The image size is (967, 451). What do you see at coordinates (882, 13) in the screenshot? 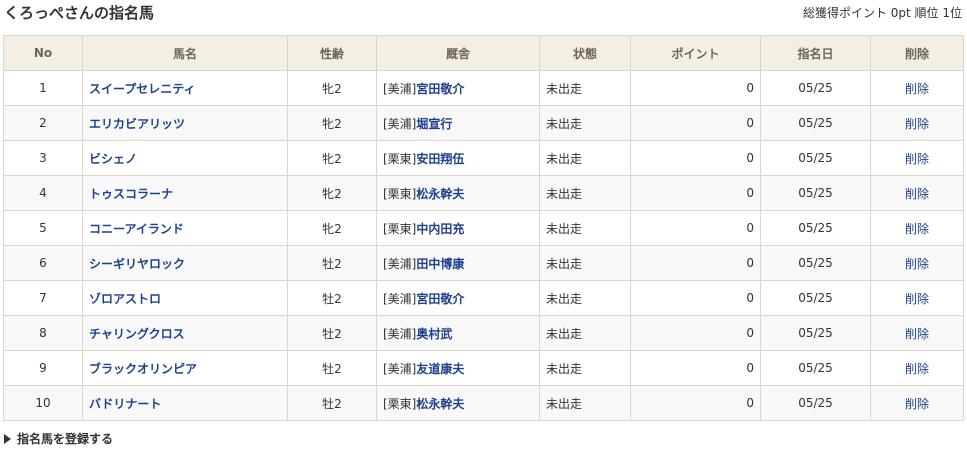
I see `points-rank-summary: 総獲得ポイント 0pt 順位 1位` at bounding box center [882, 13].